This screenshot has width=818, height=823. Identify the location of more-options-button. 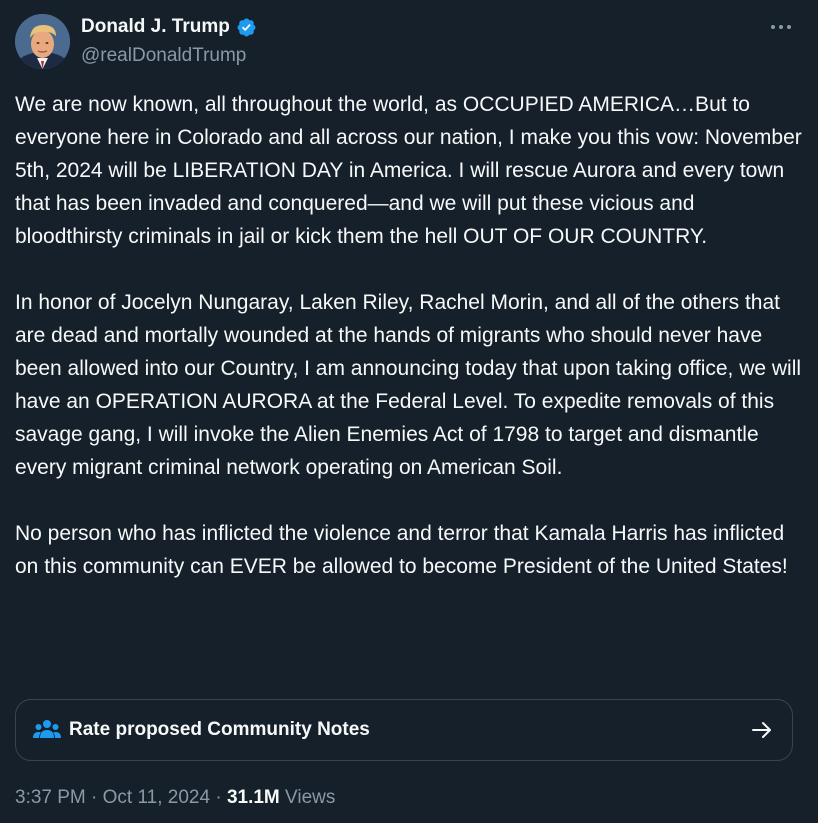
(781, 27).